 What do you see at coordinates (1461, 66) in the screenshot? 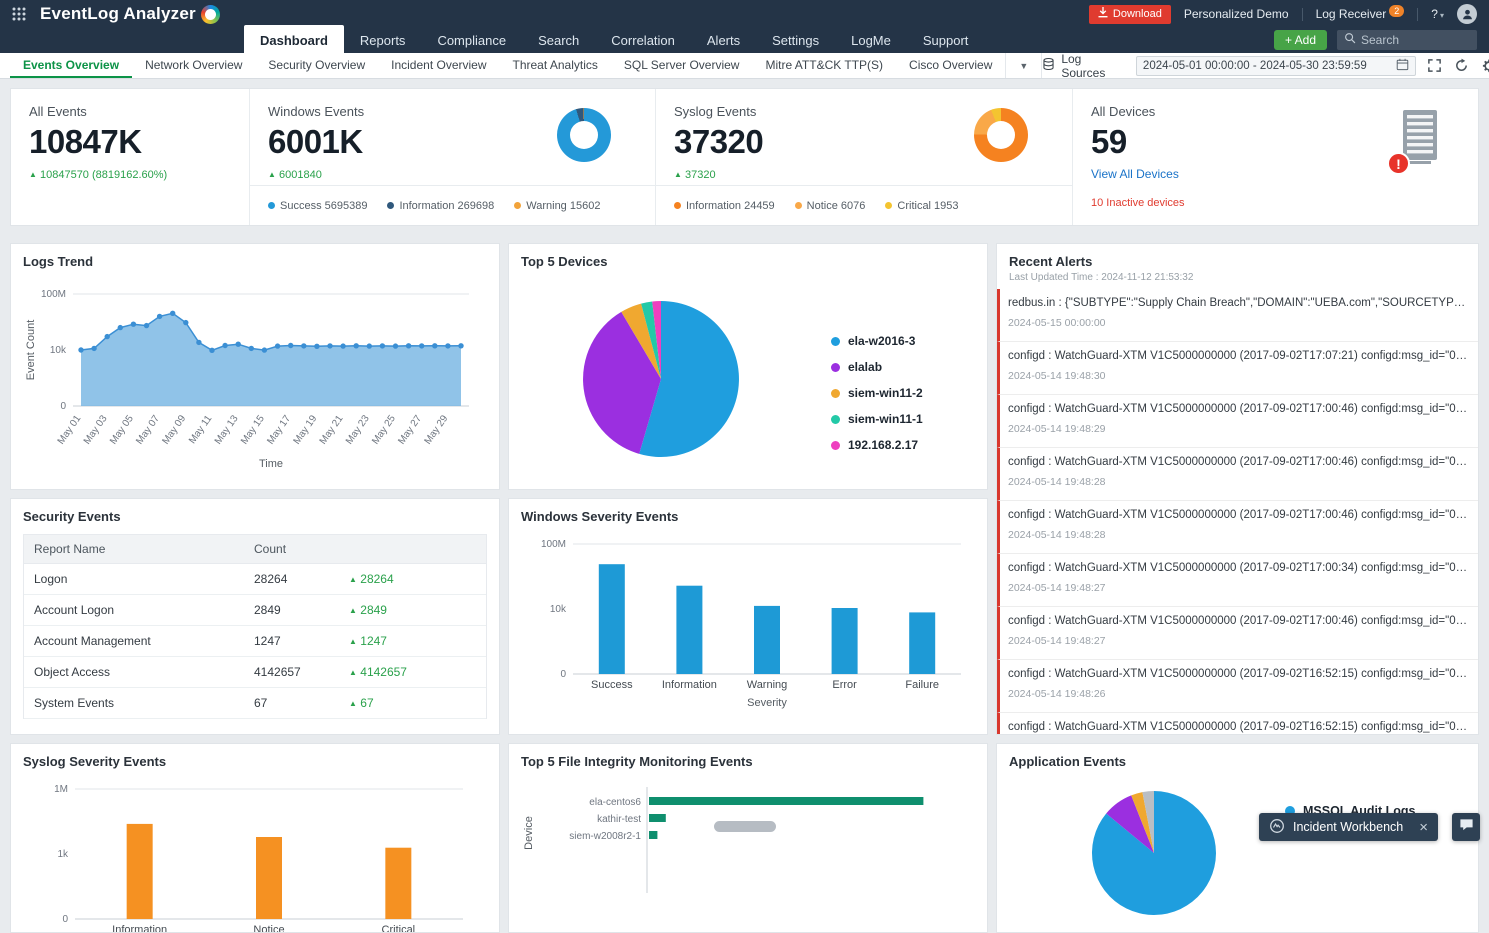
I see `refresh-icon` at bounding box center [1461, 66].